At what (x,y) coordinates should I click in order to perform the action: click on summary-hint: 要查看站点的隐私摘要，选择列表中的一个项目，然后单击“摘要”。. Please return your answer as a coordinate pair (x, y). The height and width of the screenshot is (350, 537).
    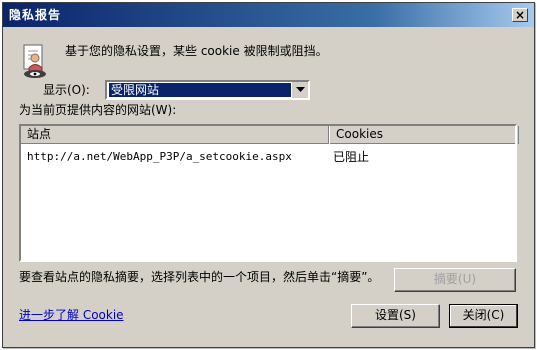
    Looking at the image, I should click on (199, 277).